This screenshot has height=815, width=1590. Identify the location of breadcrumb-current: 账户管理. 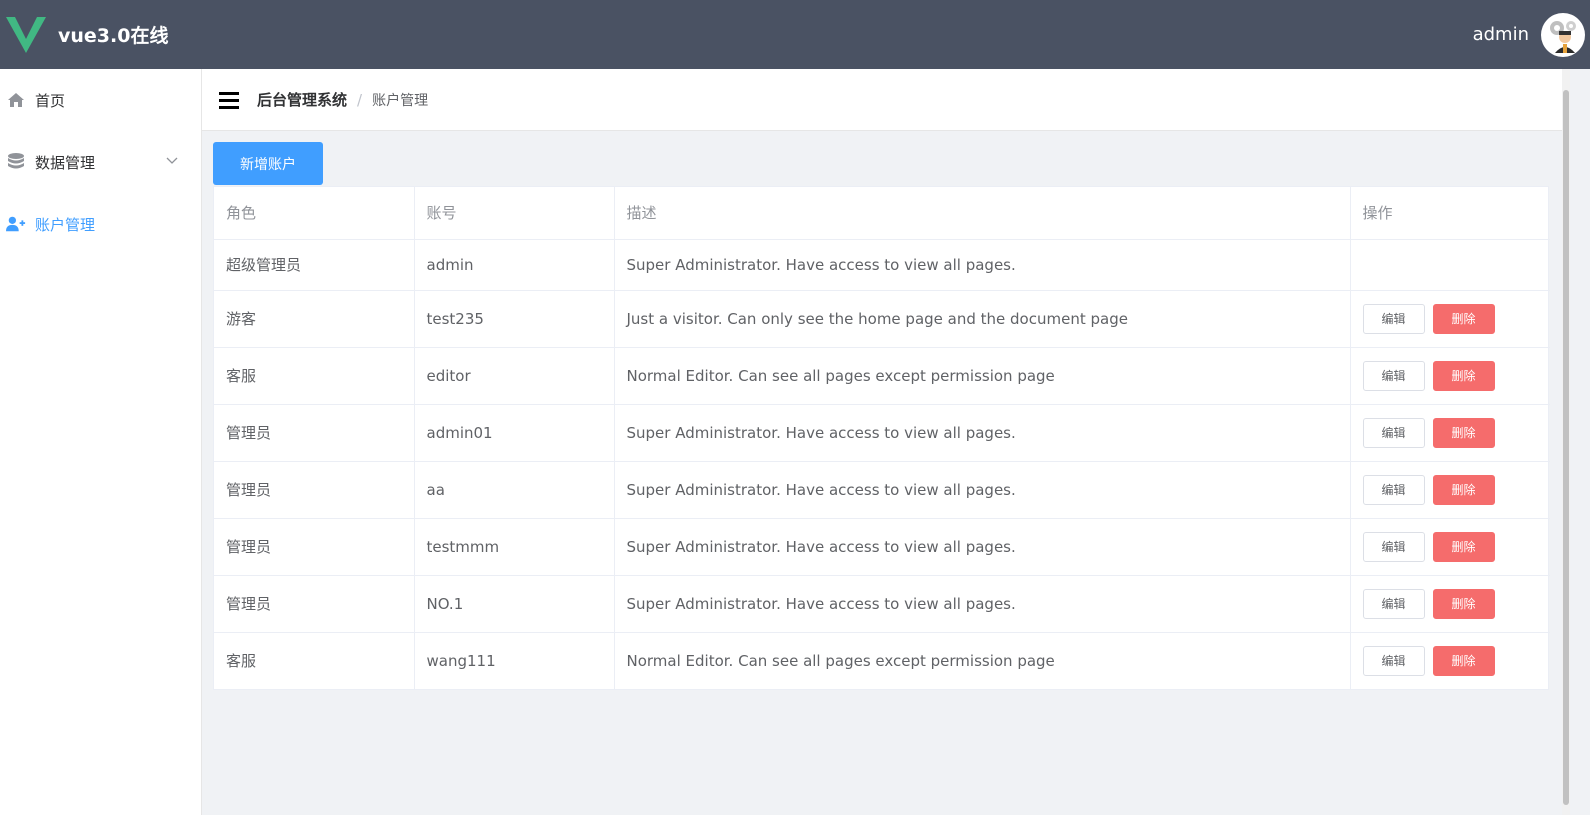
(400, 100).